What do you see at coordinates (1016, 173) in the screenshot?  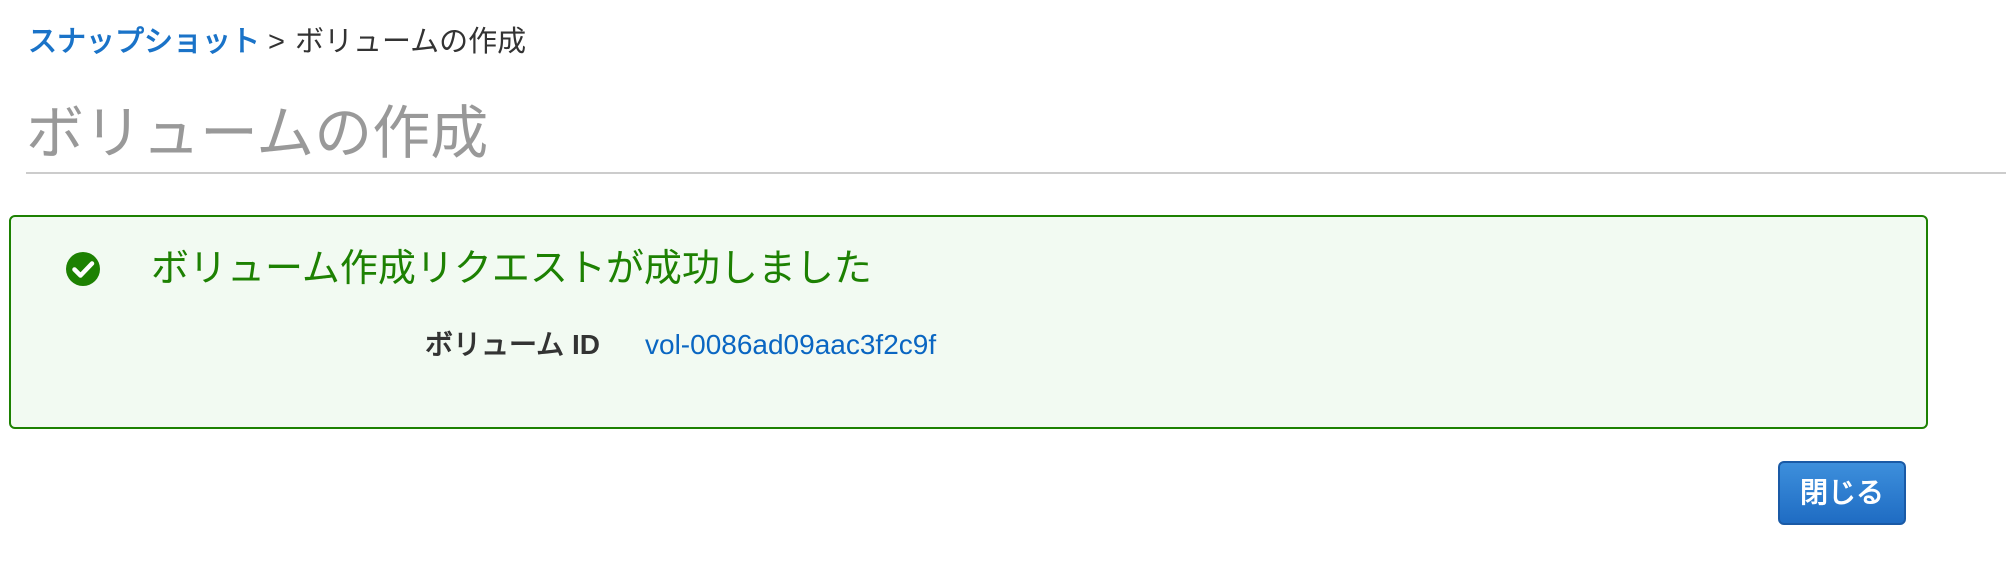 I see `title-divider` at bounding box center [1016, 173].